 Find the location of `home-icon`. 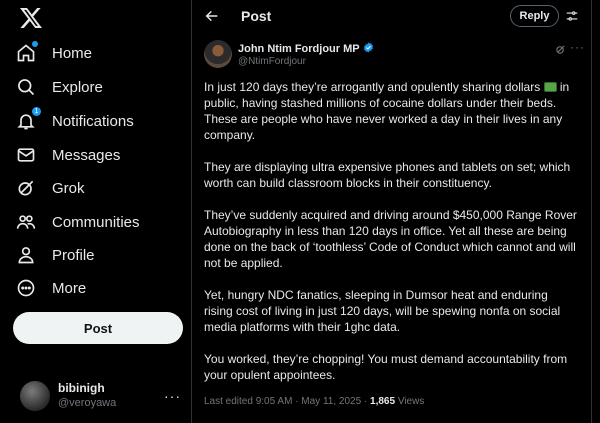

home-icon is located at coordinates (26, 53).